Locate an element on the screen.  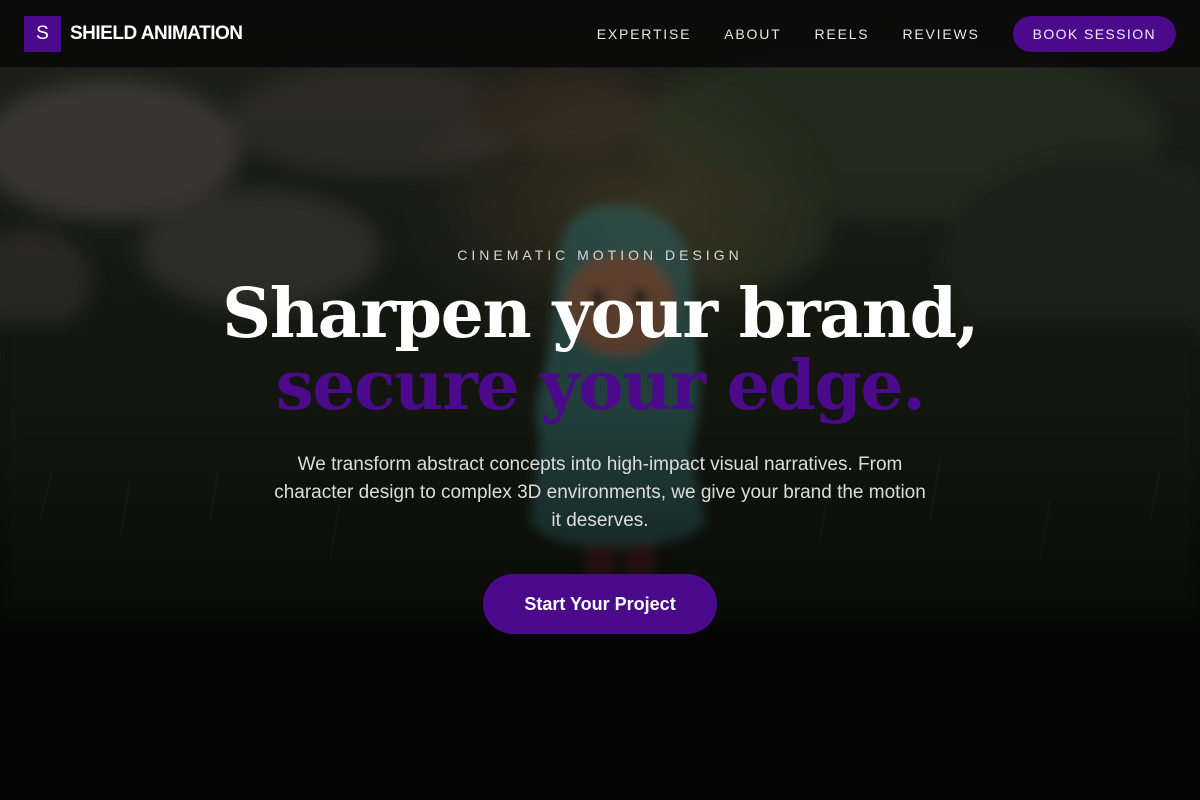
start-project-button: Start Your Project is located at coordinates (600, 604).